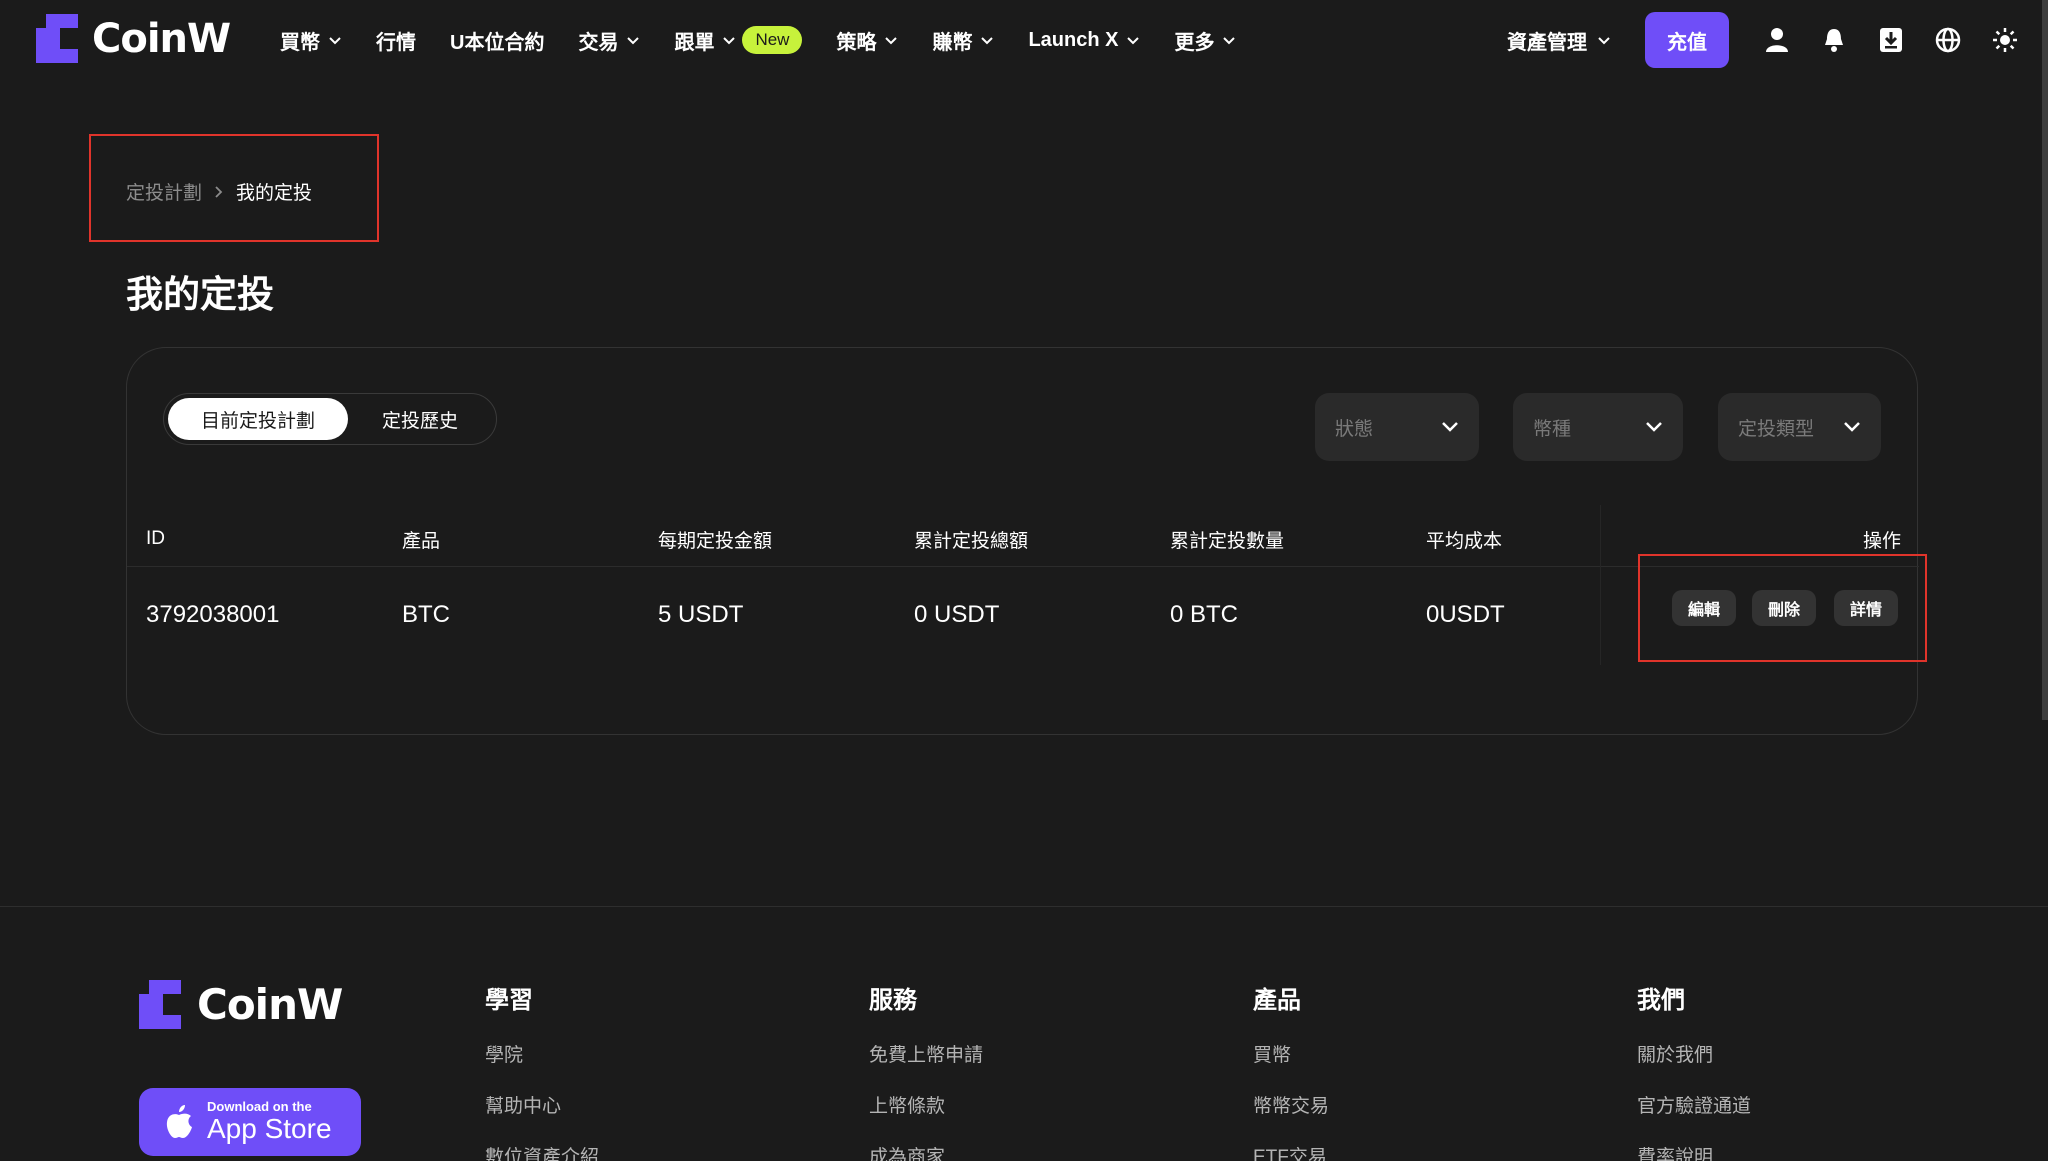  What do you see at coordinates (258, 419) in the screenshot?
I see `tab-current-plans: 目前定投計劃` at bounding box center [258, 419].